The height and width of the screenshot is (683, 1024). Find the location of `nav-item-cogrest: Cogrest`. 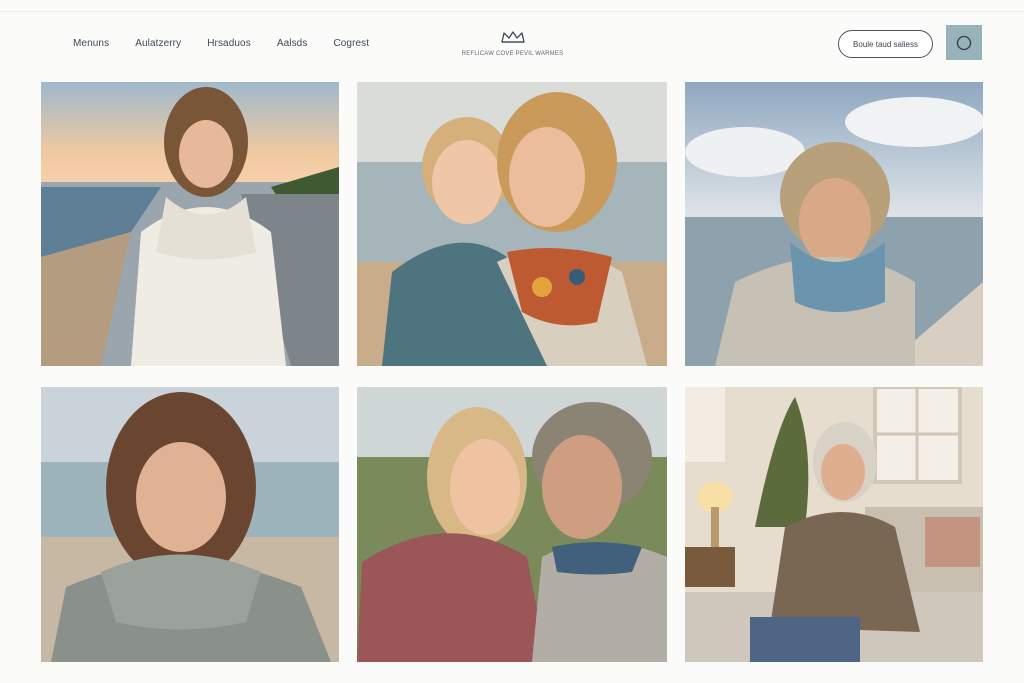

nav-item-cogrest: Cogrest is located at coordinates (351, 43).